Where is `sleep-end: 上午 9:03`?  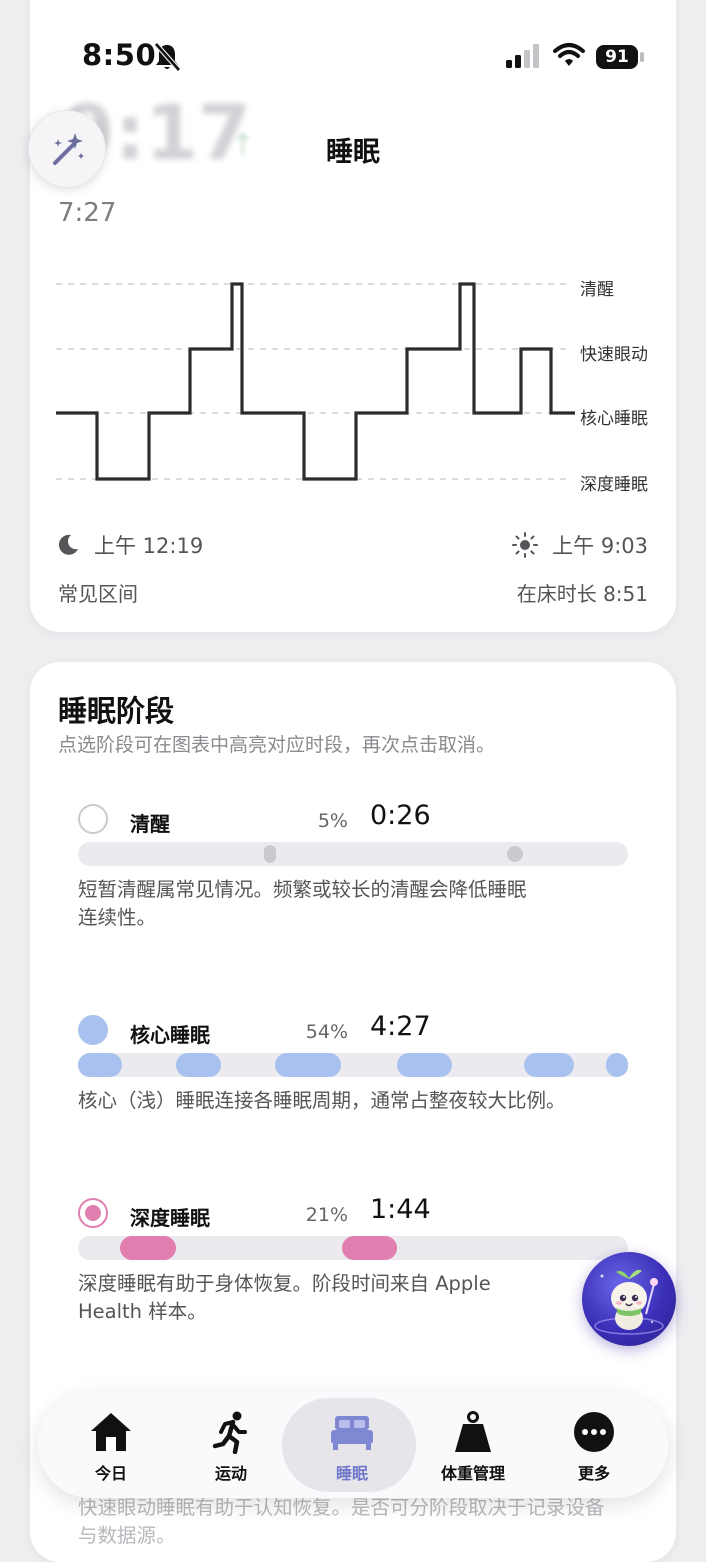 sleep-end: 上午 9:03 is located at coordinates (580, 545).